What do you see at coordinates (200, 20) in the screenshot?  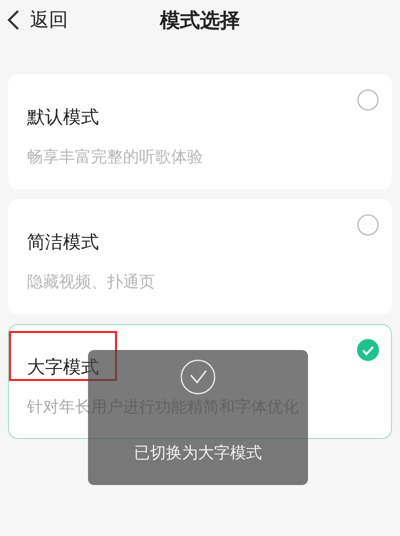 I see `page-title: 模式选择` at bounding box center [200, 20].